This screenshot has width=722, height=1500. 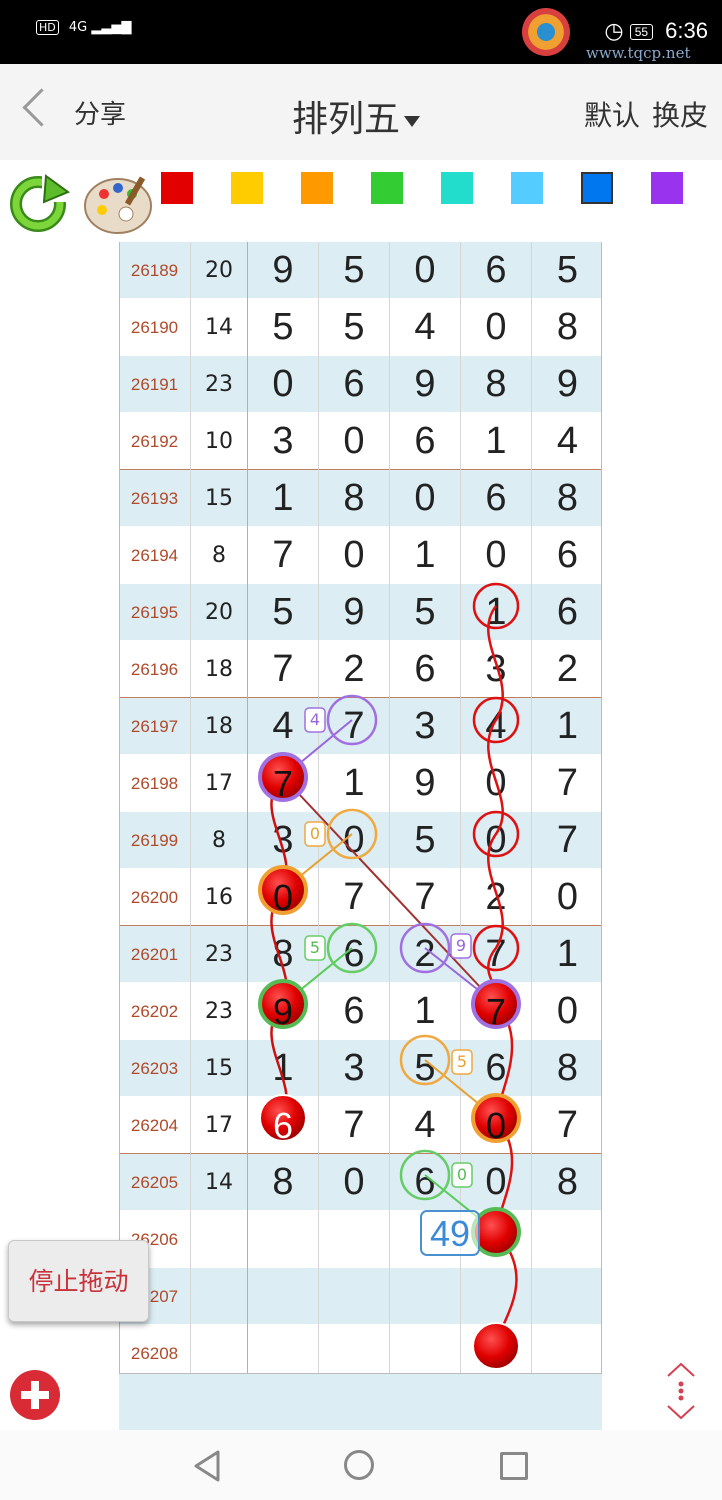 What do you see at coordinates (354, 783) in the screenshot?
I see `digit-cell-pos2: 1` at bounding box center [354, 783].